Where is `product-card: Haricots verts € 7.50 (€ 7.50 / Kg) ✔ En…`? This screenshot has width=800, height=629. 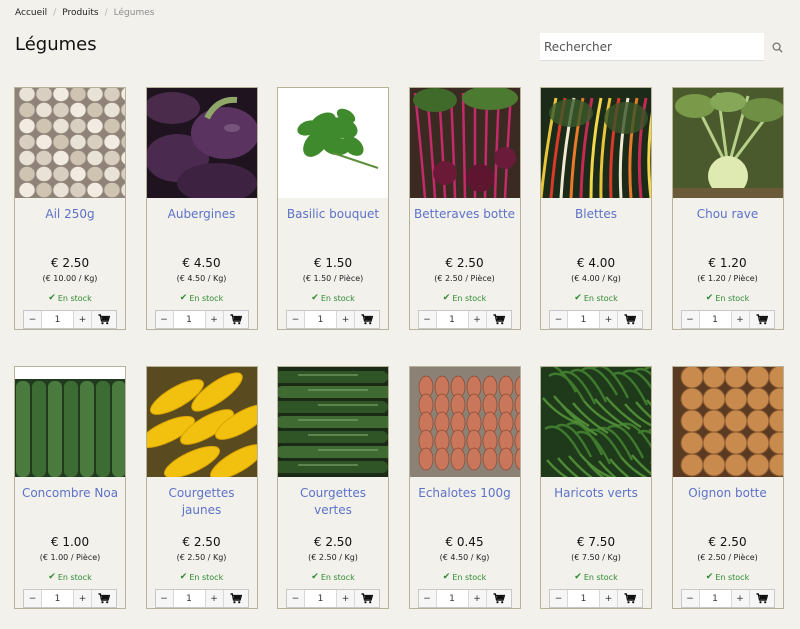
product-card: Haricots verts € 7.50 (€ 7.50 / Kg) ✔ En… is located at coordinates (596, 487).